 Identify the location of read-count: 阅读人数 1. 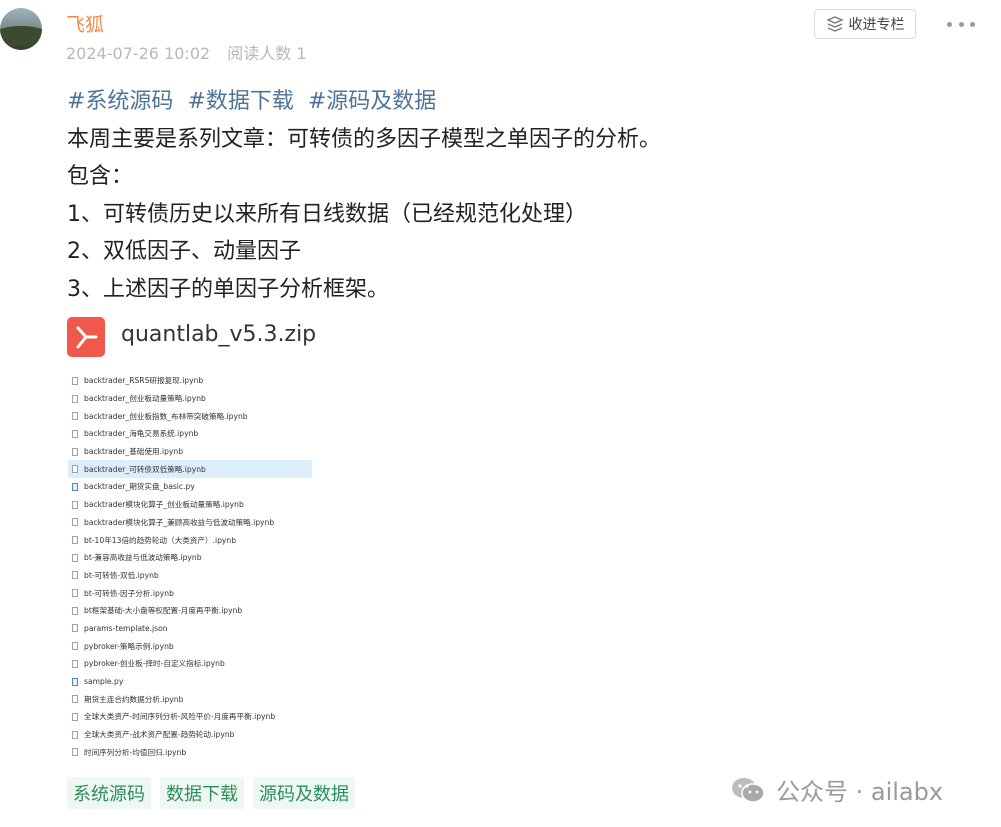
(267, 53).